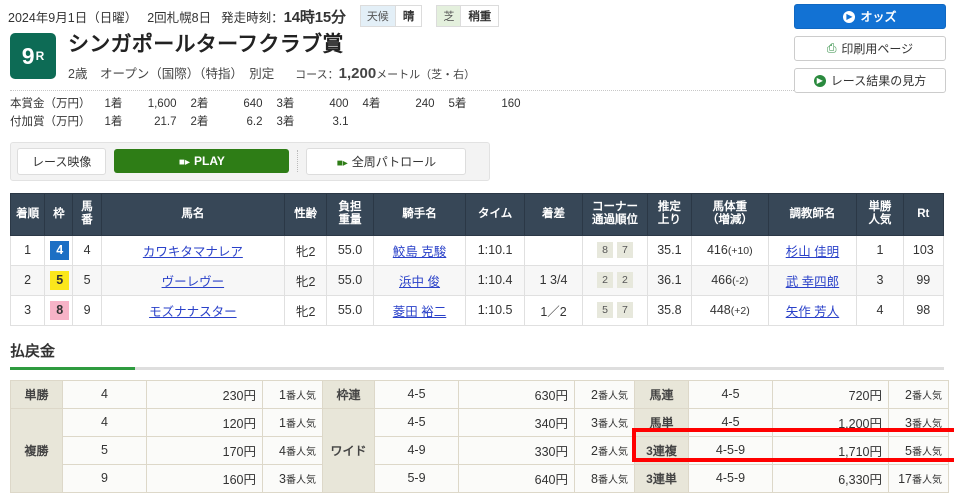 This screenshot has height=504, width=954. I want to click on trainer-link: 矢作 芳人, so click(812, 312).